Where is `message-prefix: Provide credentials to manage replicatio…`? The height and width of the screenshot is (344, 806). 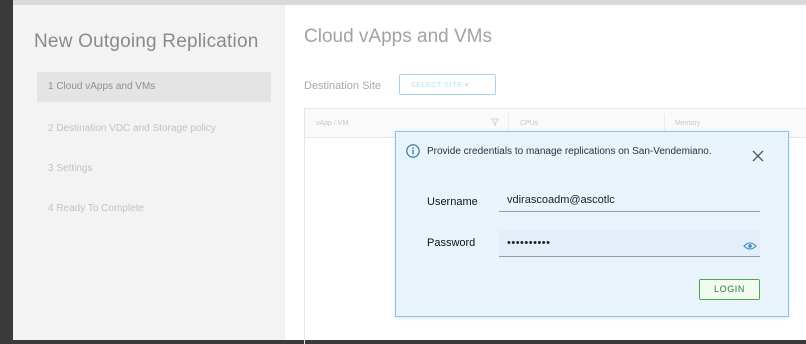
message-prefix: Provide credentials to manage replicatio… is located at coordinates (530, 151).